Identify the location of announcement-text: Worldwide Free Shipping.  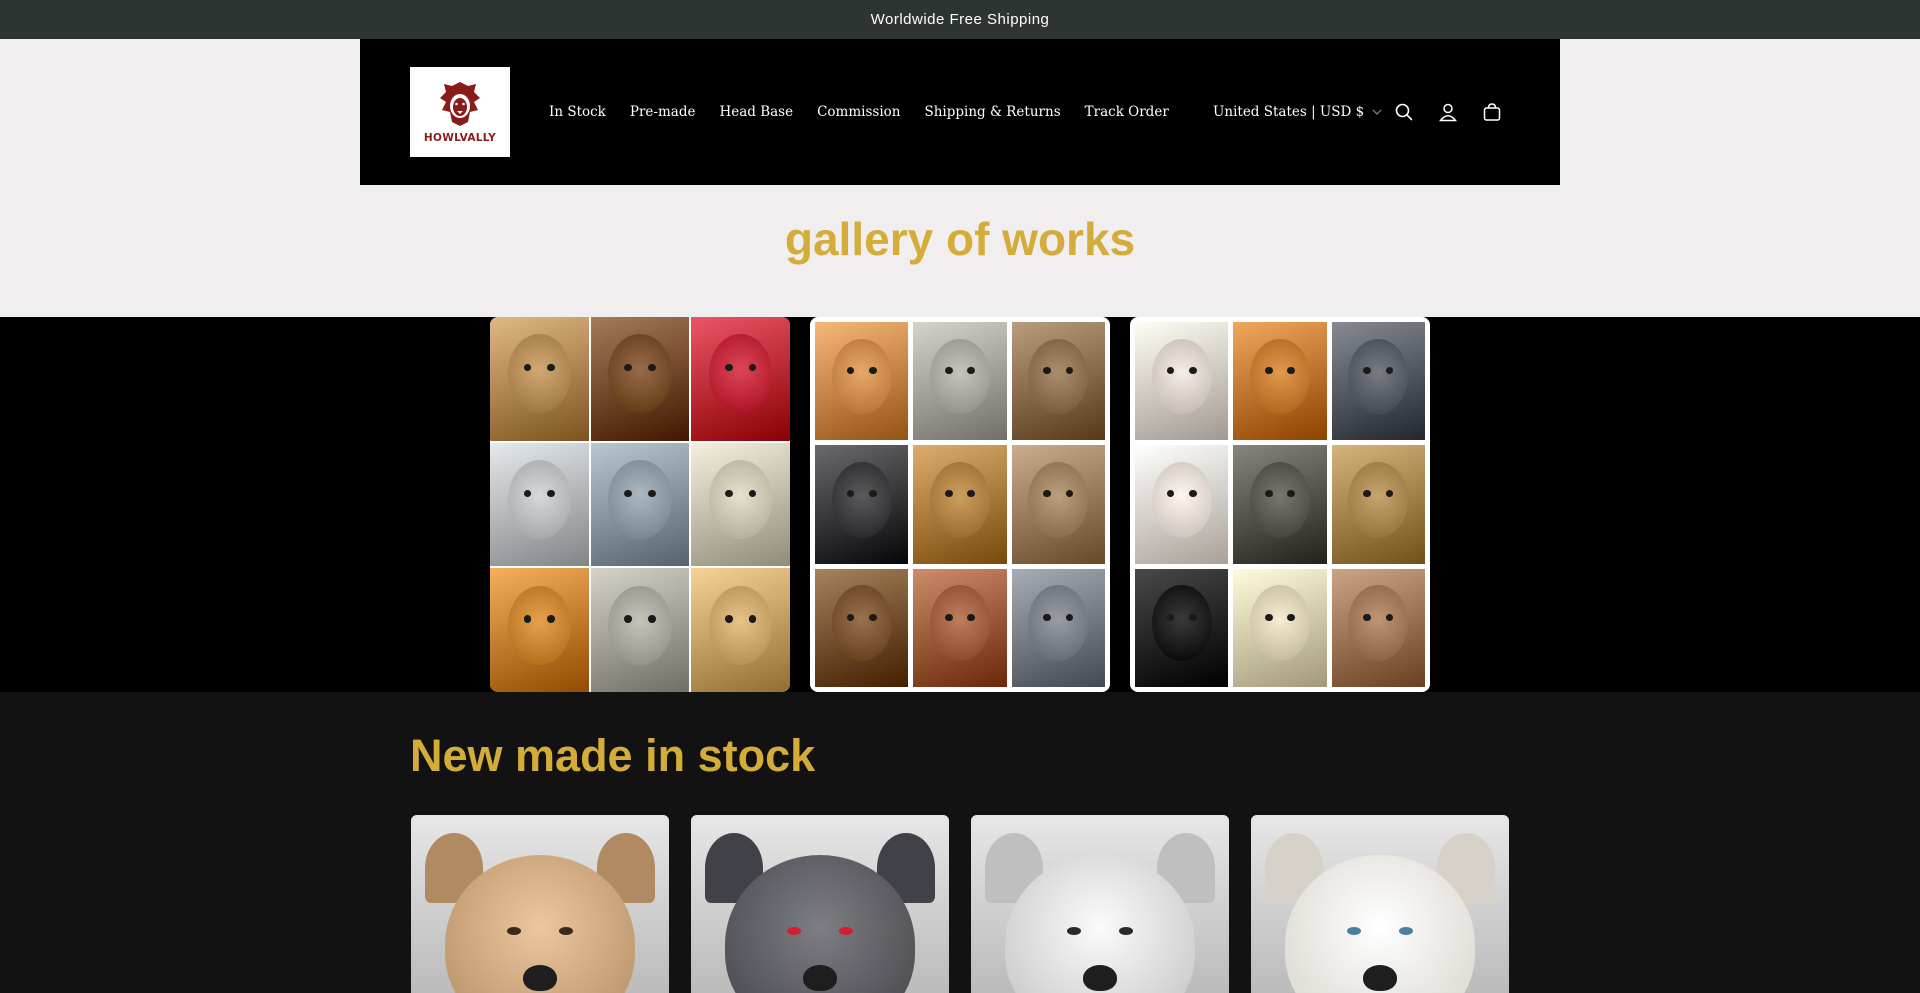
(960, 19).